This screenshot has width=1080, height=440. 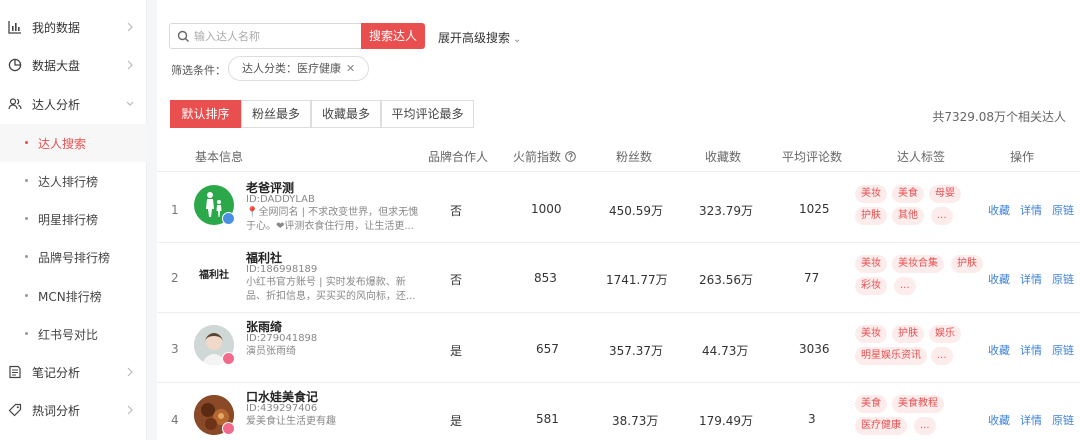 I want to click on hot-index: 853, so click(x=545, y=278).